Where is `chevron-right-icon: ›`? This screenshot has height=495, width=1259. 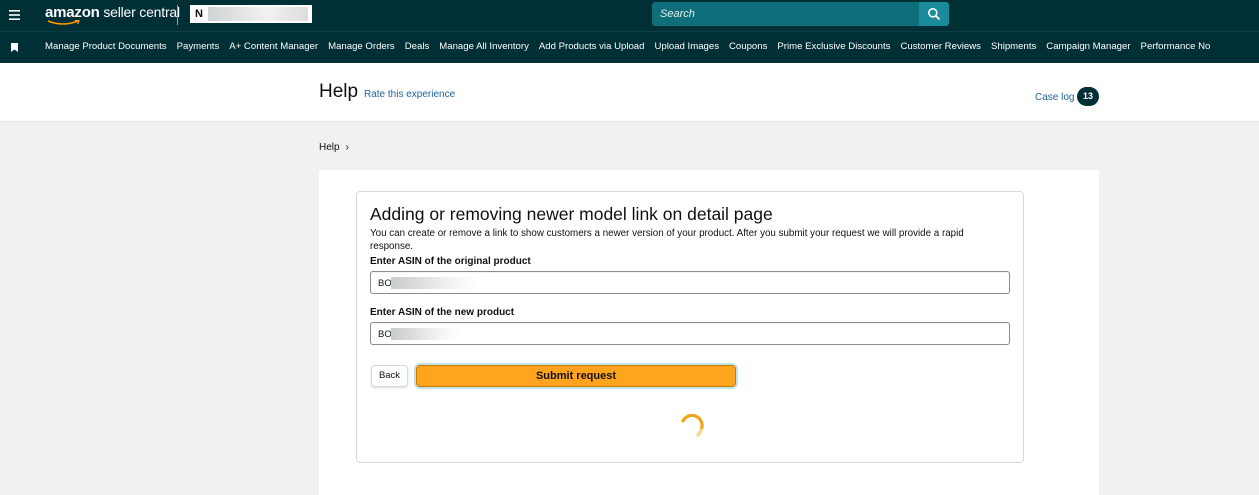 chevron-right-icon: › is located at coordinates (347, 147).